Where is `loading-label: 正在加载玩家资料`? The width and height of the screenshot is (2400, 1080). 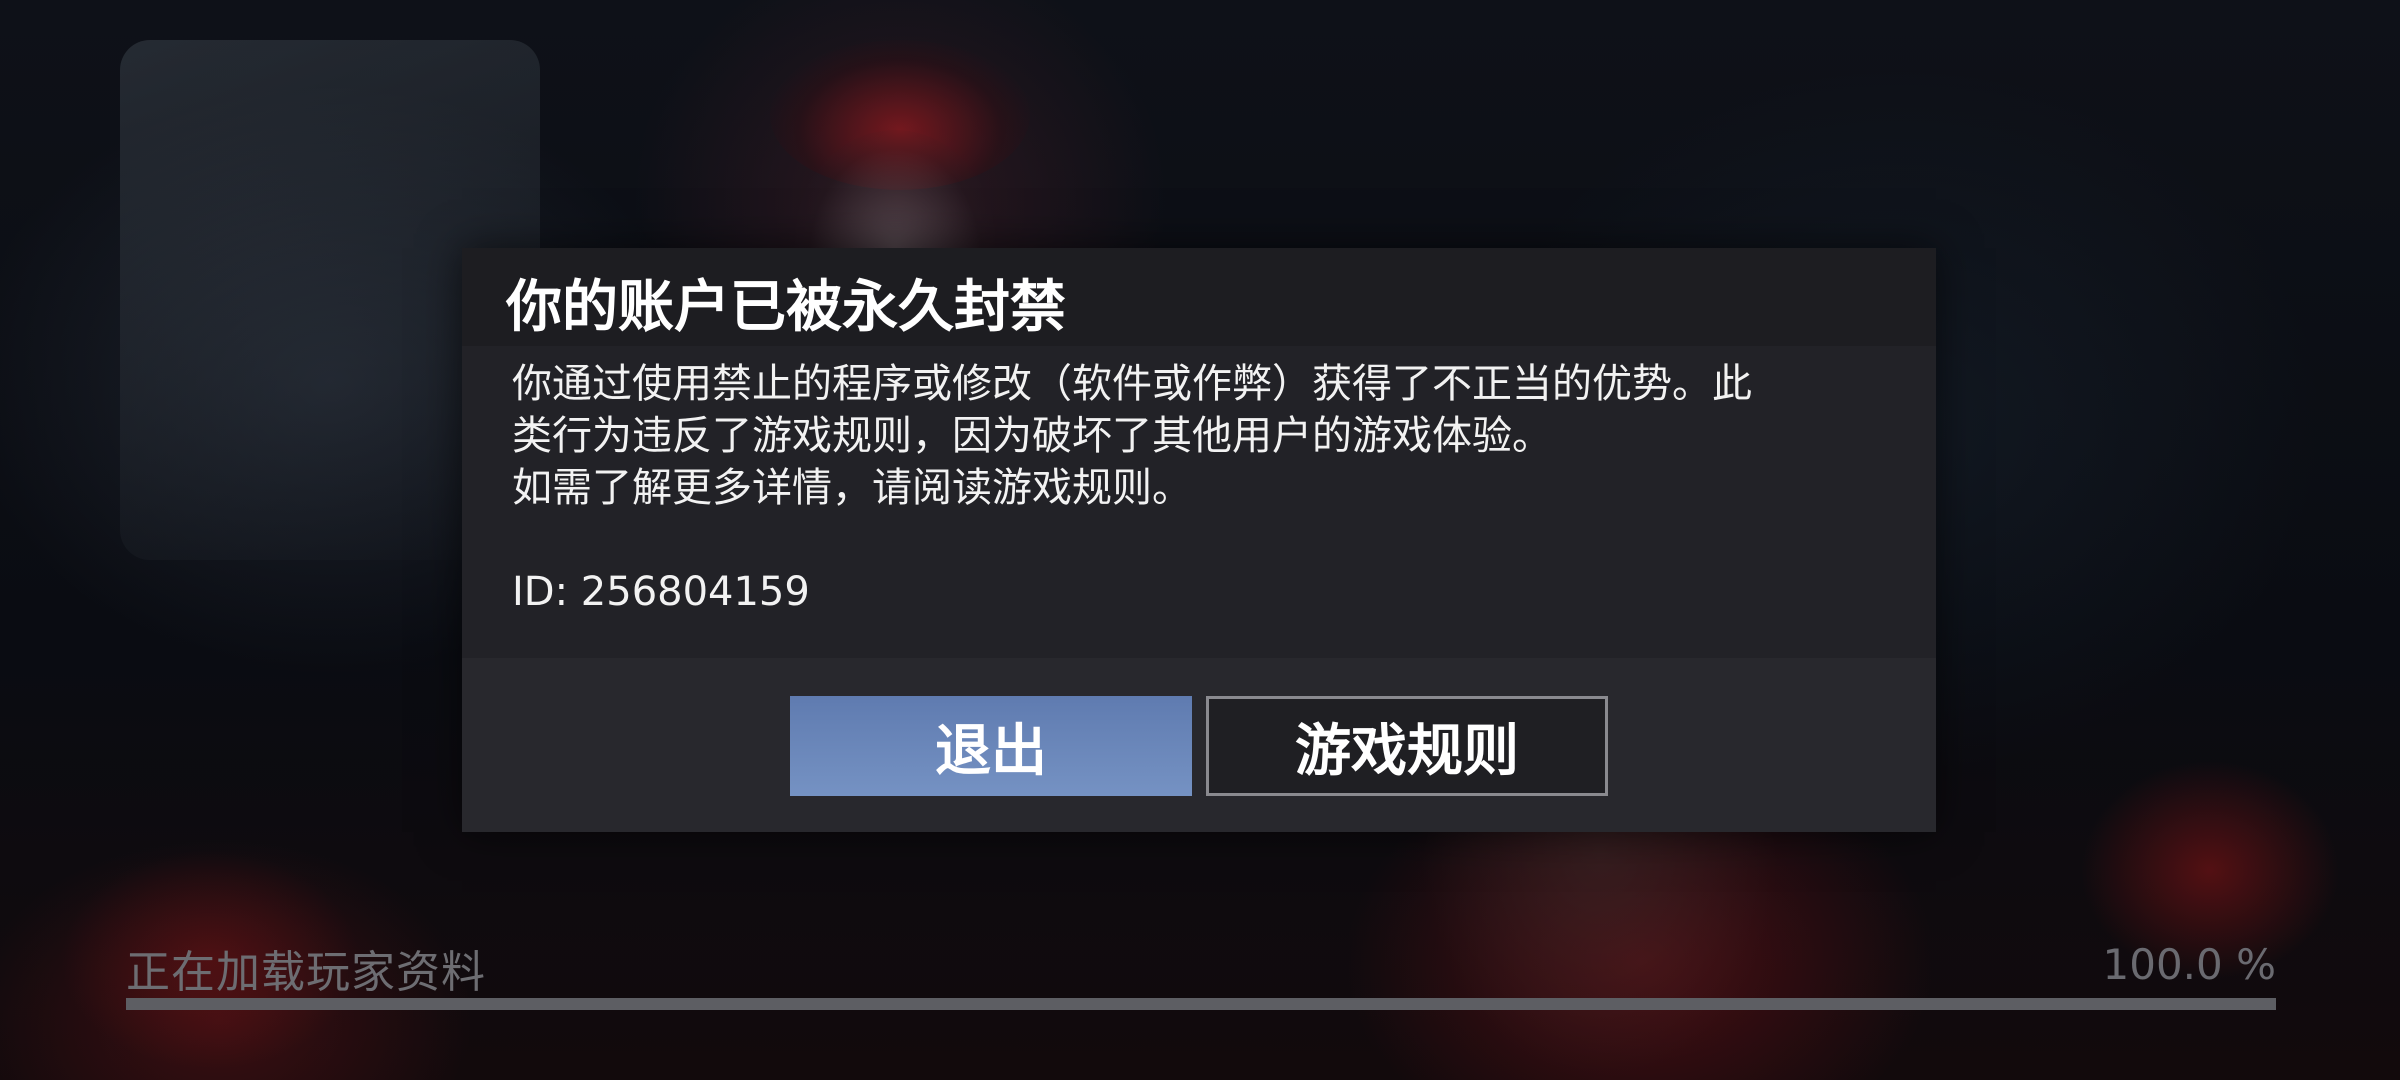 loading-label: 正在加载玩家资料 is located at coordinates (306, 972).